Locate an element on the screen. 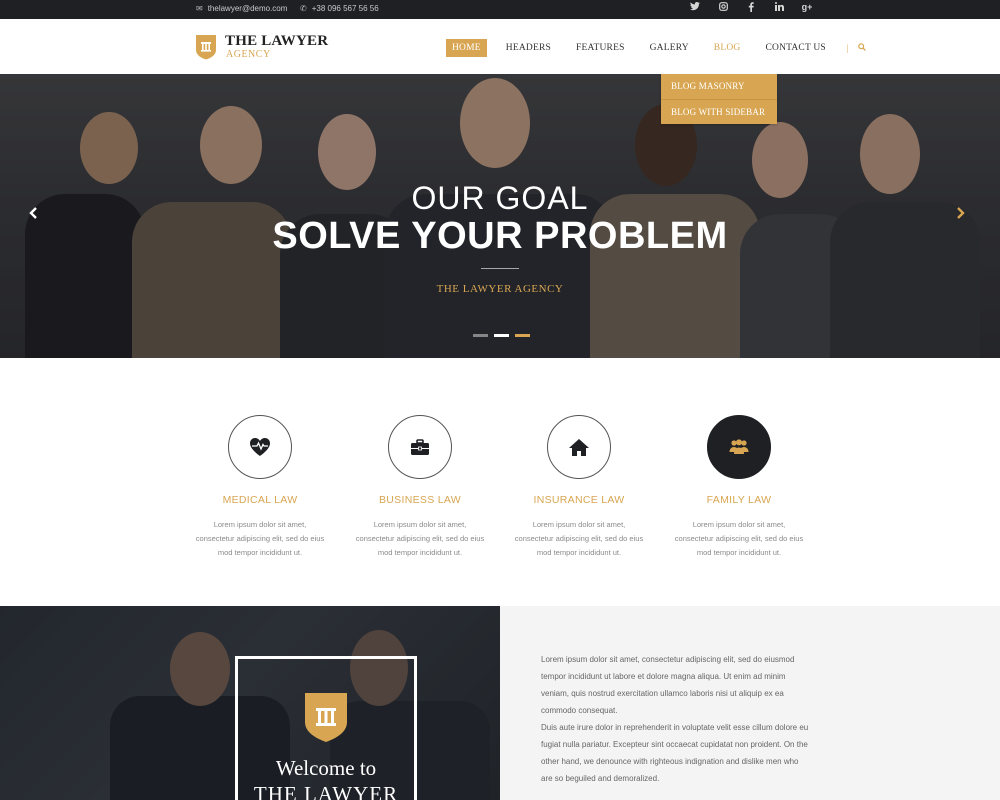  social-links: g+ is located at coordinates (751, 8).